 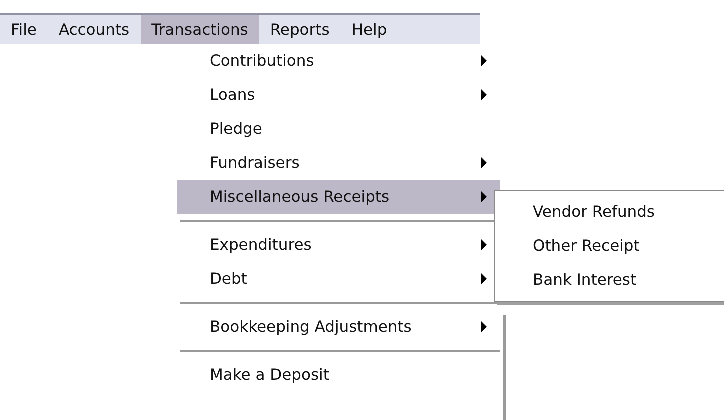 I want to click on menu-item: Loans, so click(x=338, y=95).